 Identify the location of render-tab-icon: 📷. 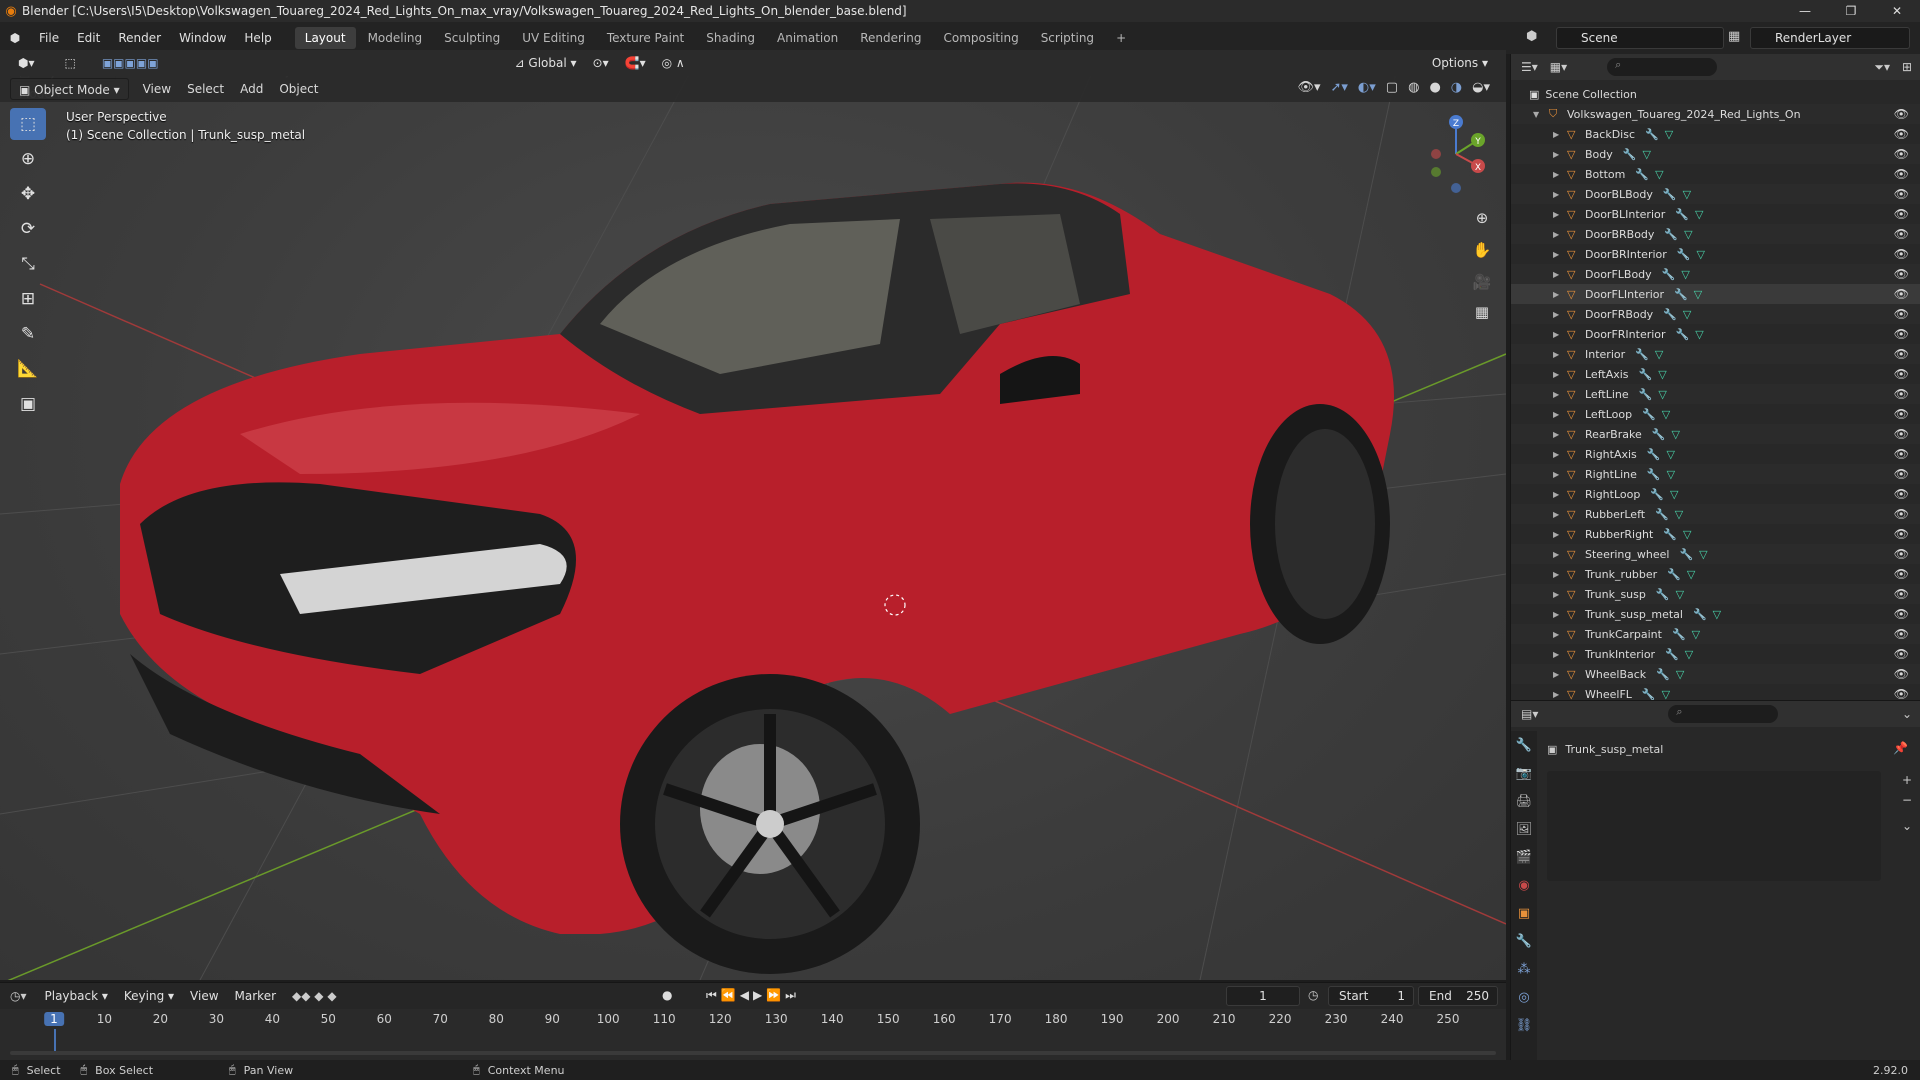
(1524, 773).